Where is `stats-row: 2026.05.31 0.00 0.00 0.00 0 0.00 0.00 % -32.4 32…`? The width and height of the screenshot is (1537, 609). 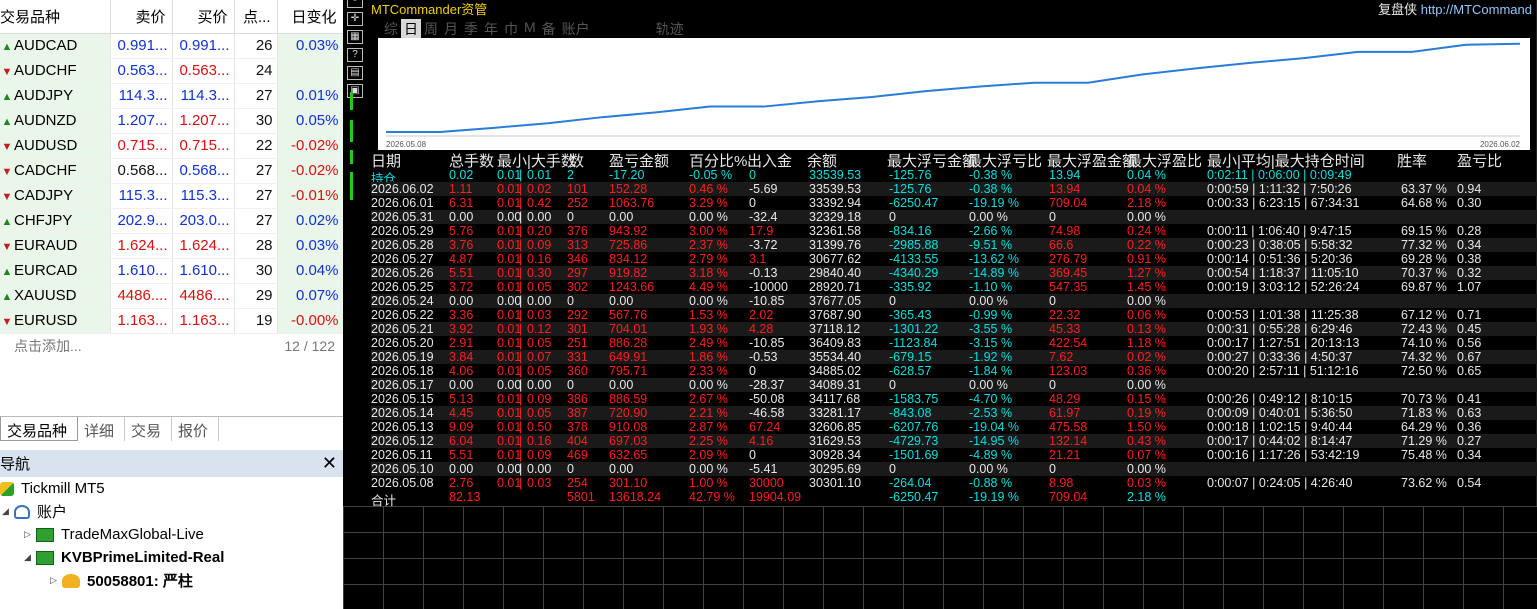 stats-row: 2026.05.31 0.00 0.00 0.00 0 0.00 0.00 % -32.4 32… is located at coordinates (954, 217).